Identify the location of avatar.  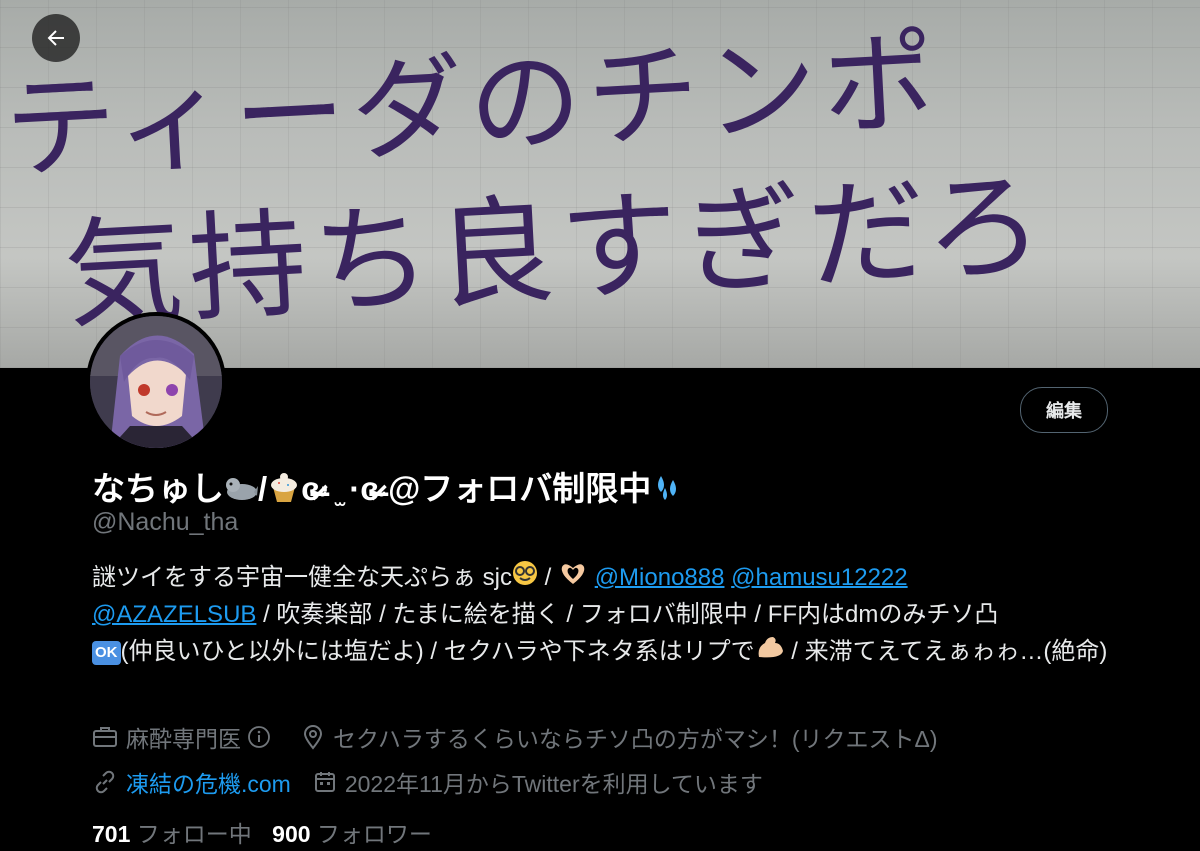
(156, 382).